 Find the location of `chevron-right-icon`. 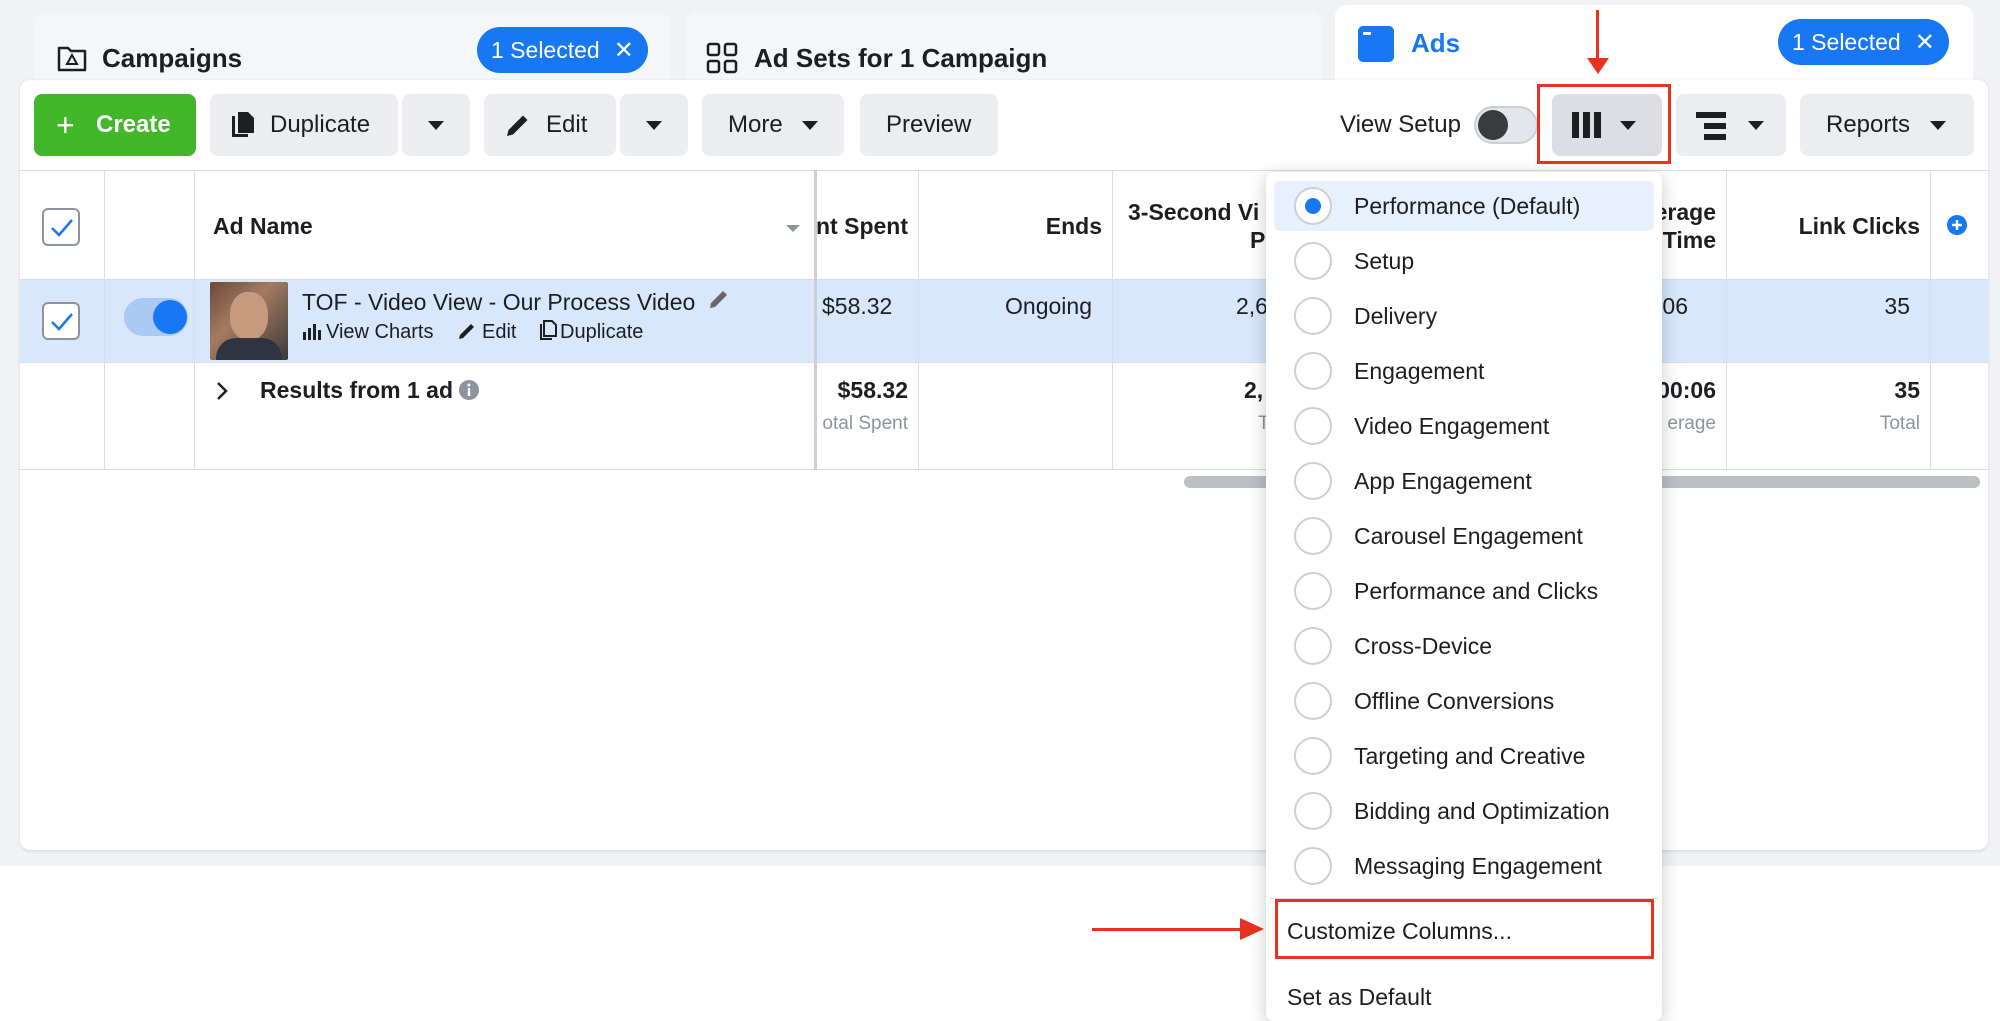

chevron-right-icon is located at coordinates (222, 391).